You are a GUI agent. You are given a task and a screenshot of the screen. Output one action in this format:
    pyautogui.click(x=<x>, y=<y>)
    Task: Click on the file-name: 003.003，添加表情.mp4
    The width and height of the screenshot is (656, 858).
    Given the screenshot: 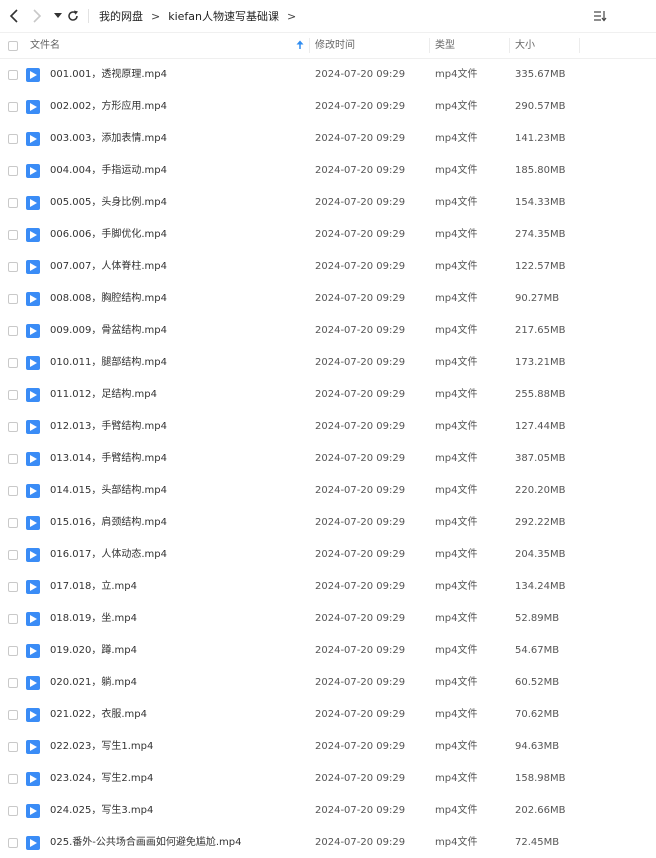 What is the action you would take?
    pyautogui.click(x=108, y=139)
    